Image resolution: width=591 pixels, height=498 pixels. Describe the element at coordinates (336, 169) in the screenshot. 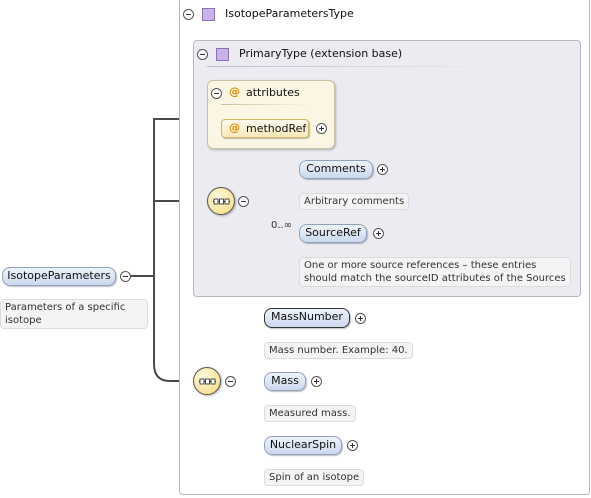

I see `element-comments: Comments` at that location.